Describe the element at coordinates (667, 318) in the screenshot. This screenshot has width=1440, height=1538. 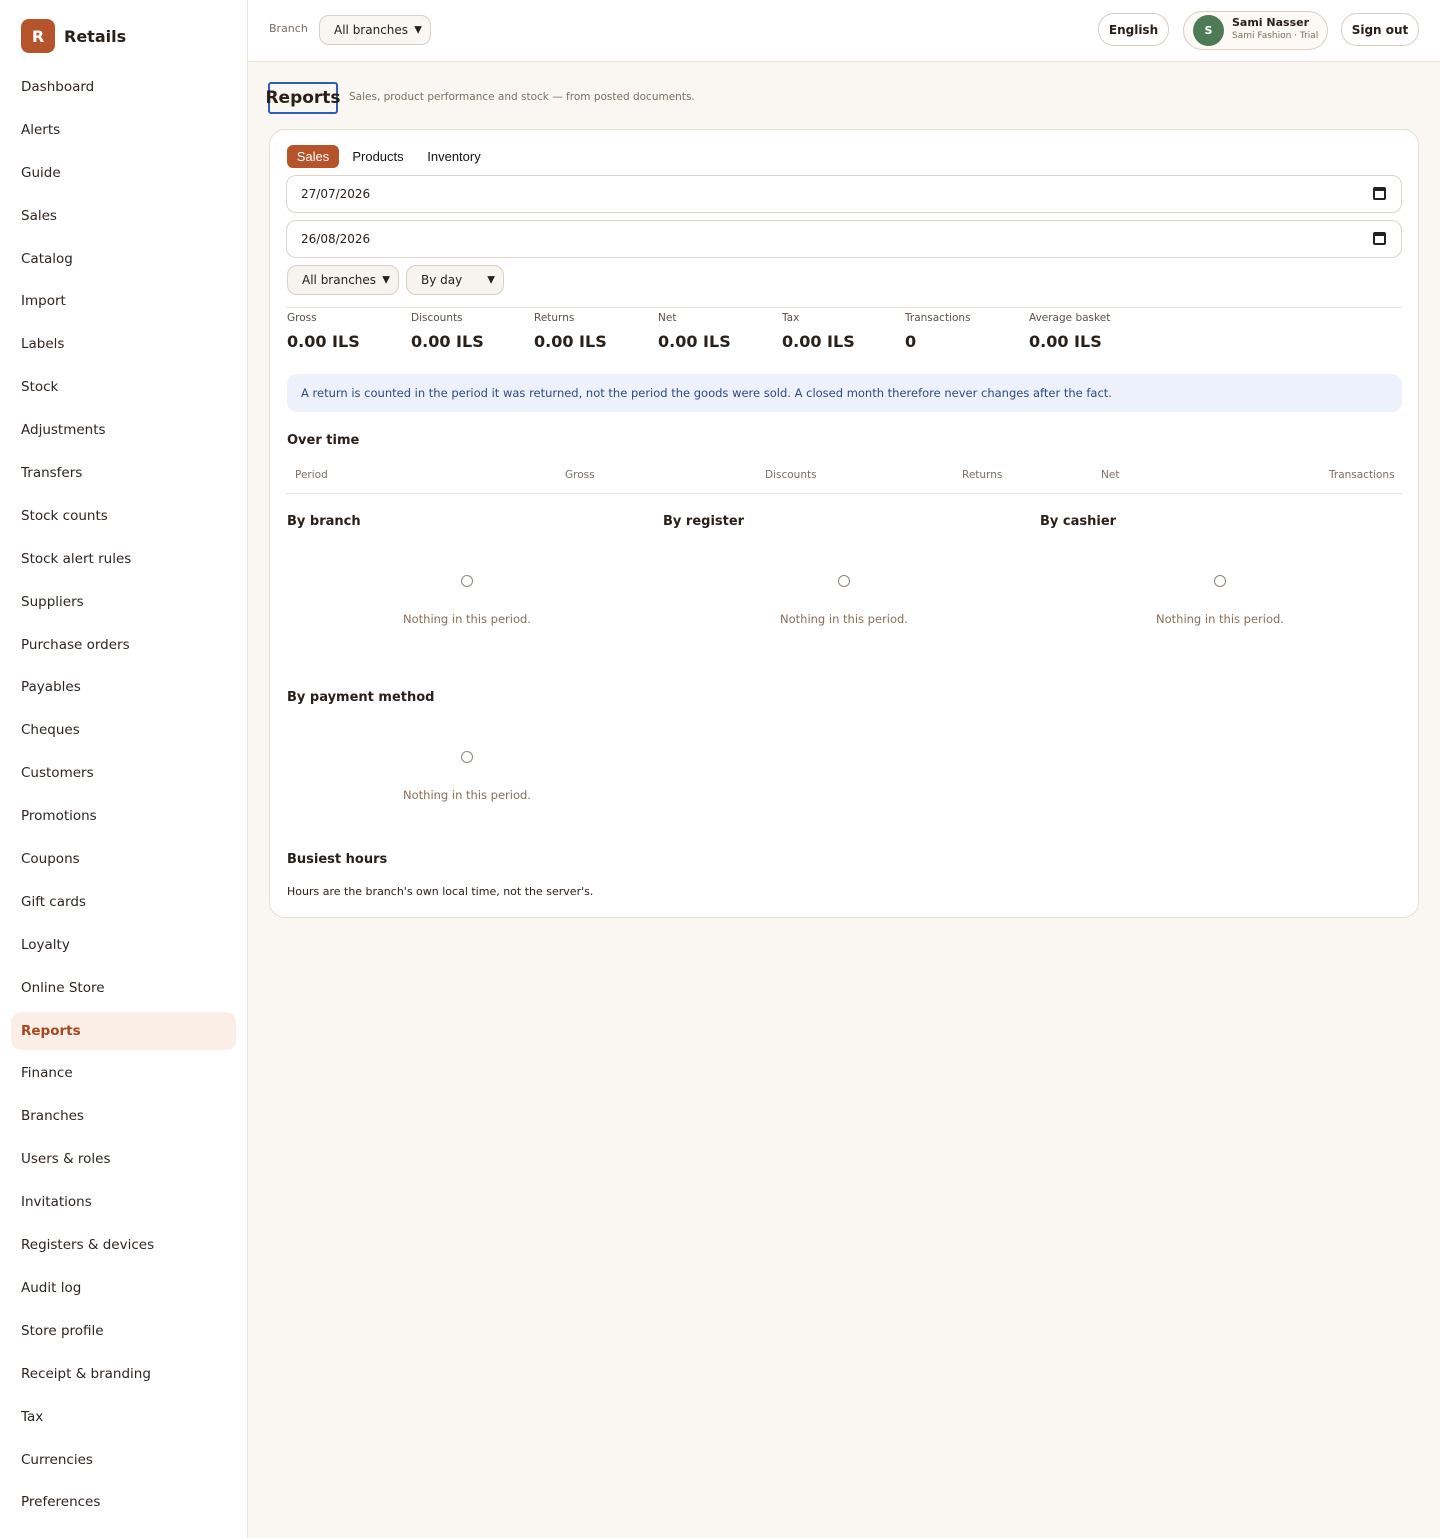
I see `stat-net-label: Net` at that location.